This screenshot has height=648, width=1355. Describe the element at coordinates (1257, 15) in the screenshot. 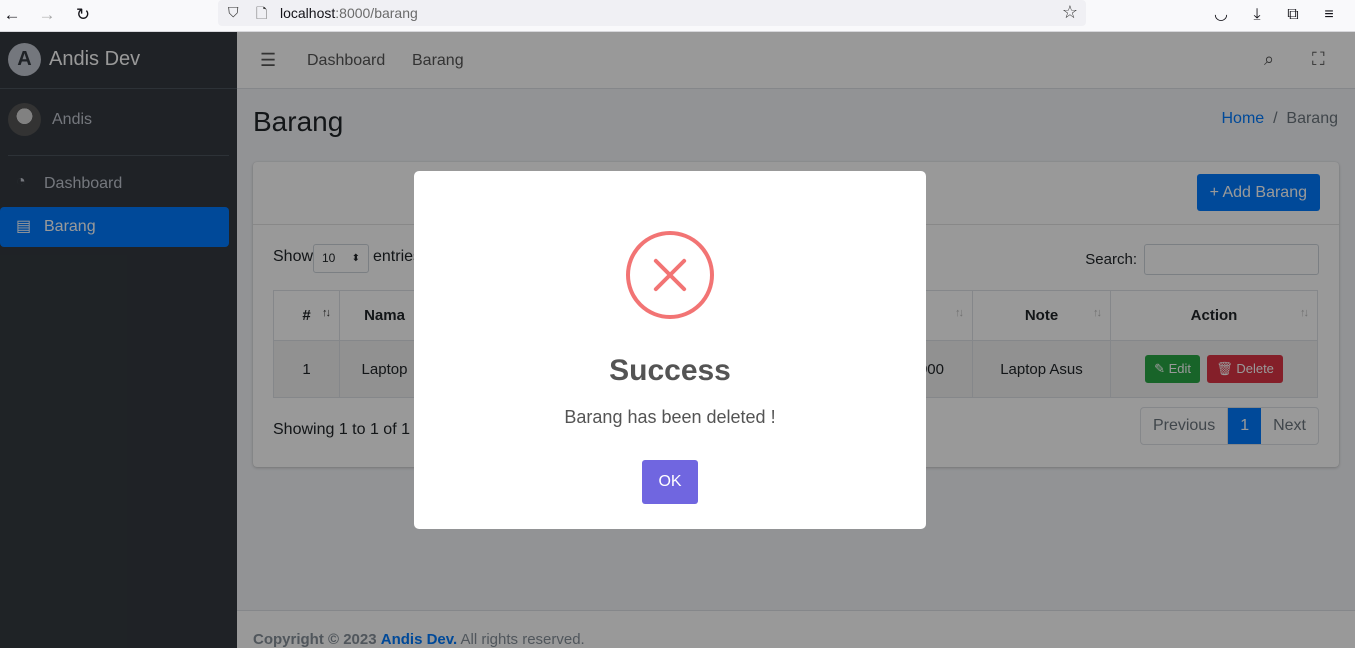

I see `download-icon: ⤓` at that location.